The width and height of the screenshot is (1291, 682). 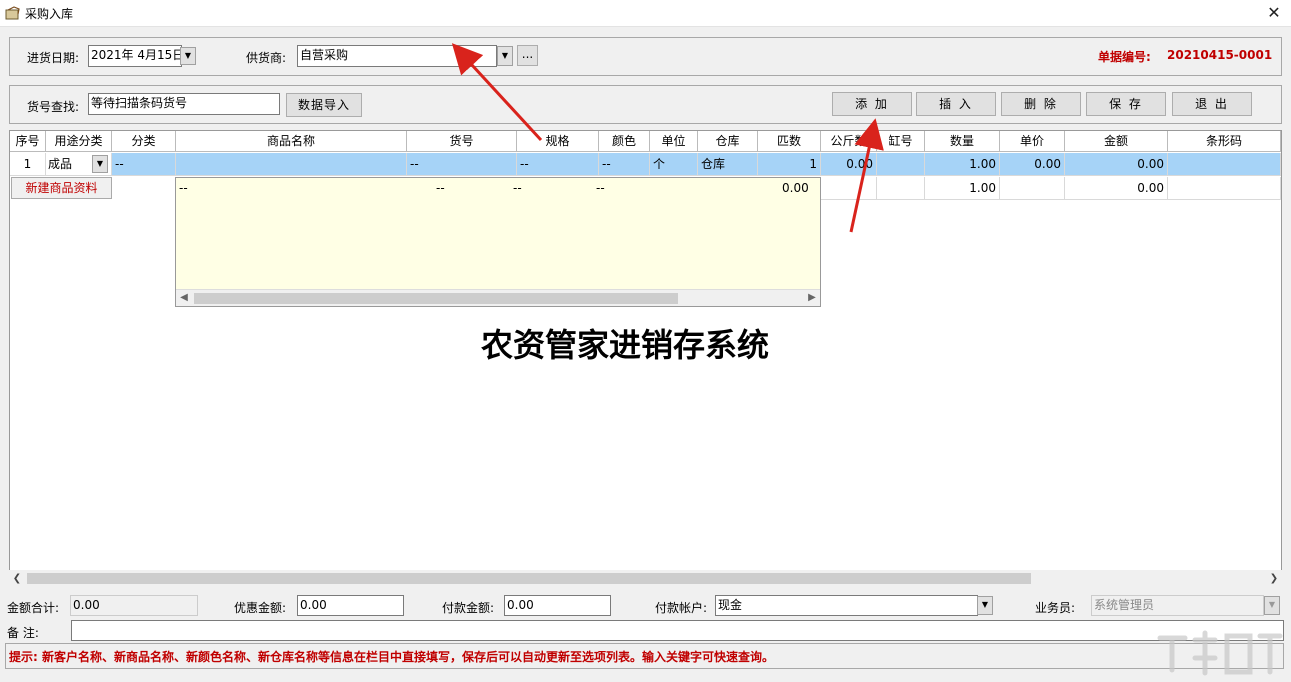 I want to click on save-button: 保 存, so click(x=1126, y=104).